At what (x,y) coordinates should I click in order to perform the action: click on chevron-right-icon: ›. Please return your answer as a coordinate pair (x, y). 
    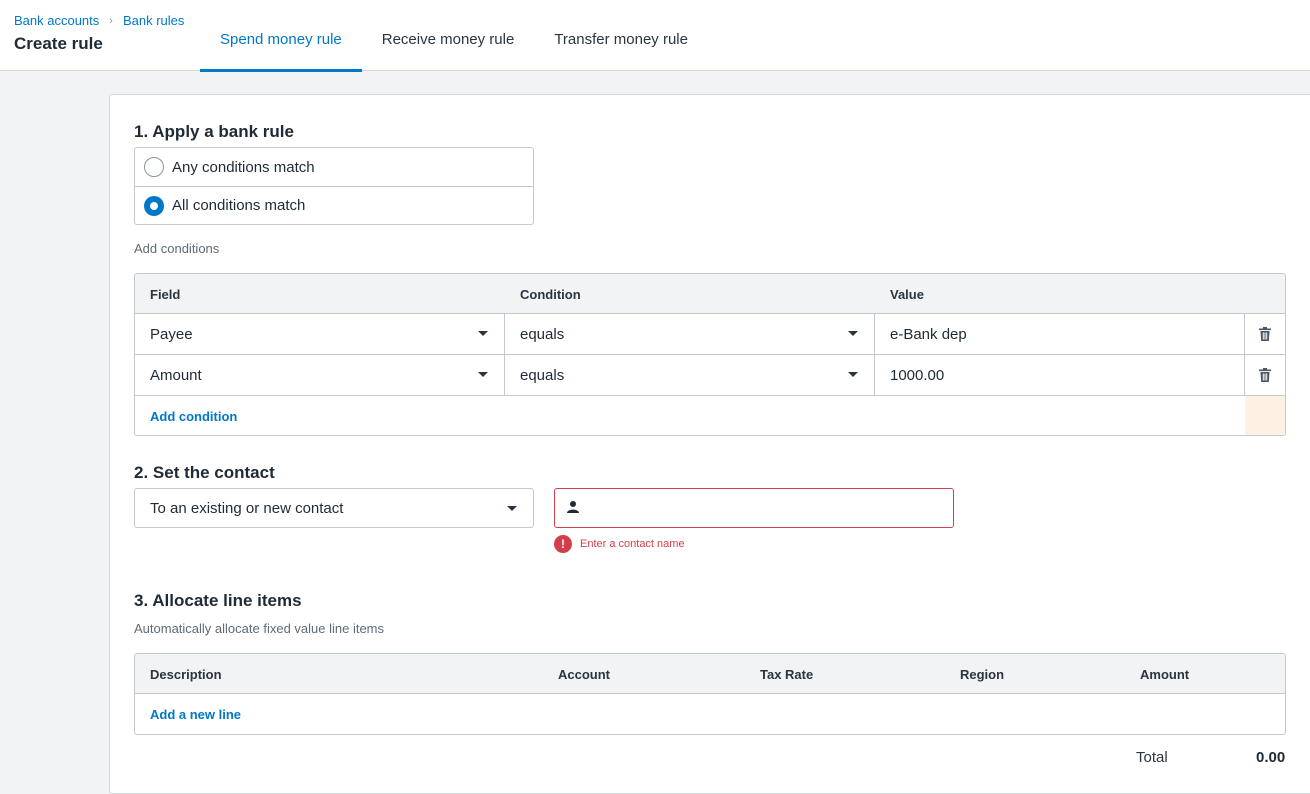
    Looking at the image, I should click on (111, 20).